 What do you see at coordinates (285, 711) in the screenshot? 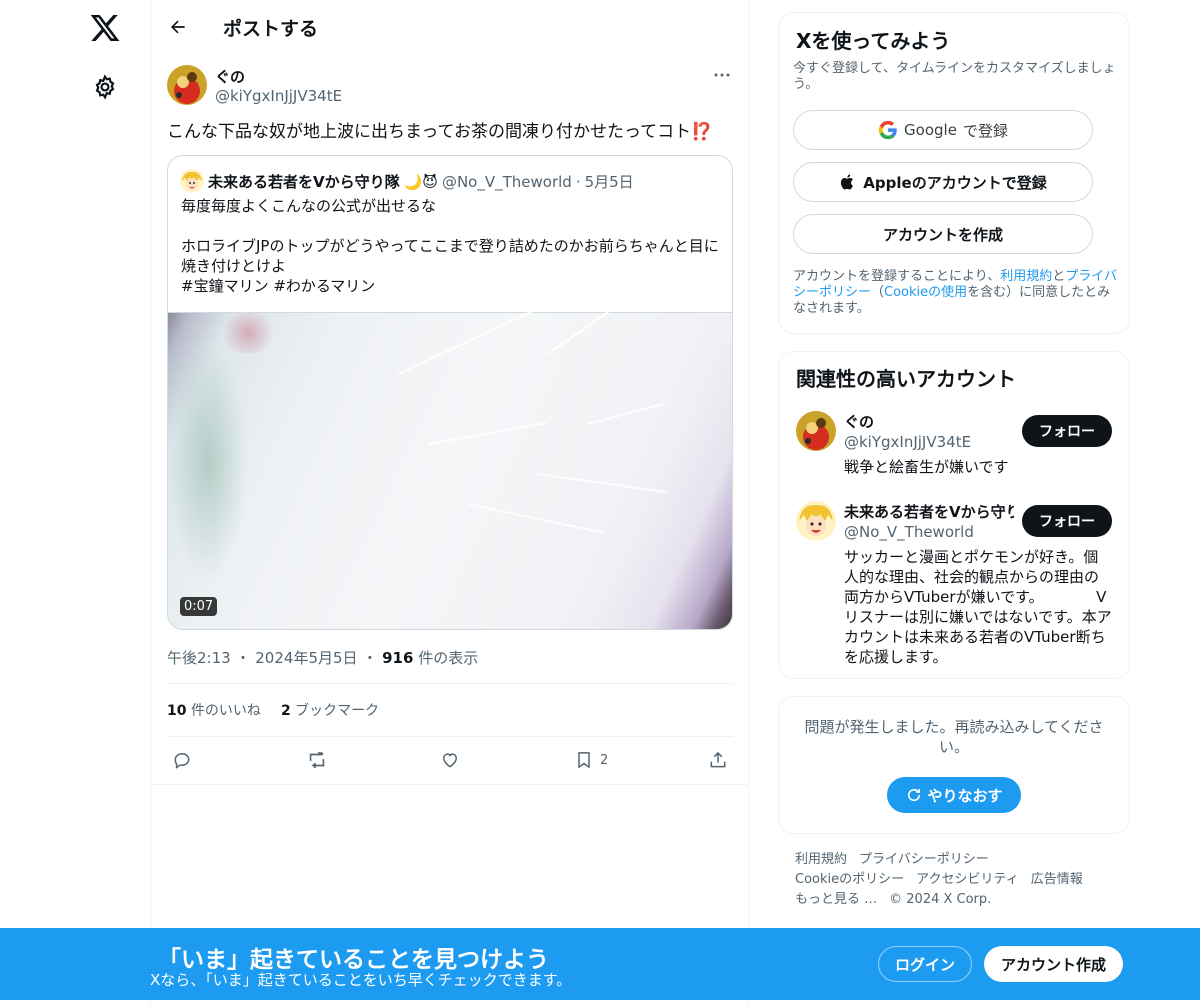
I see `bookmarks-count: 2` at bounding box center [285, 711].